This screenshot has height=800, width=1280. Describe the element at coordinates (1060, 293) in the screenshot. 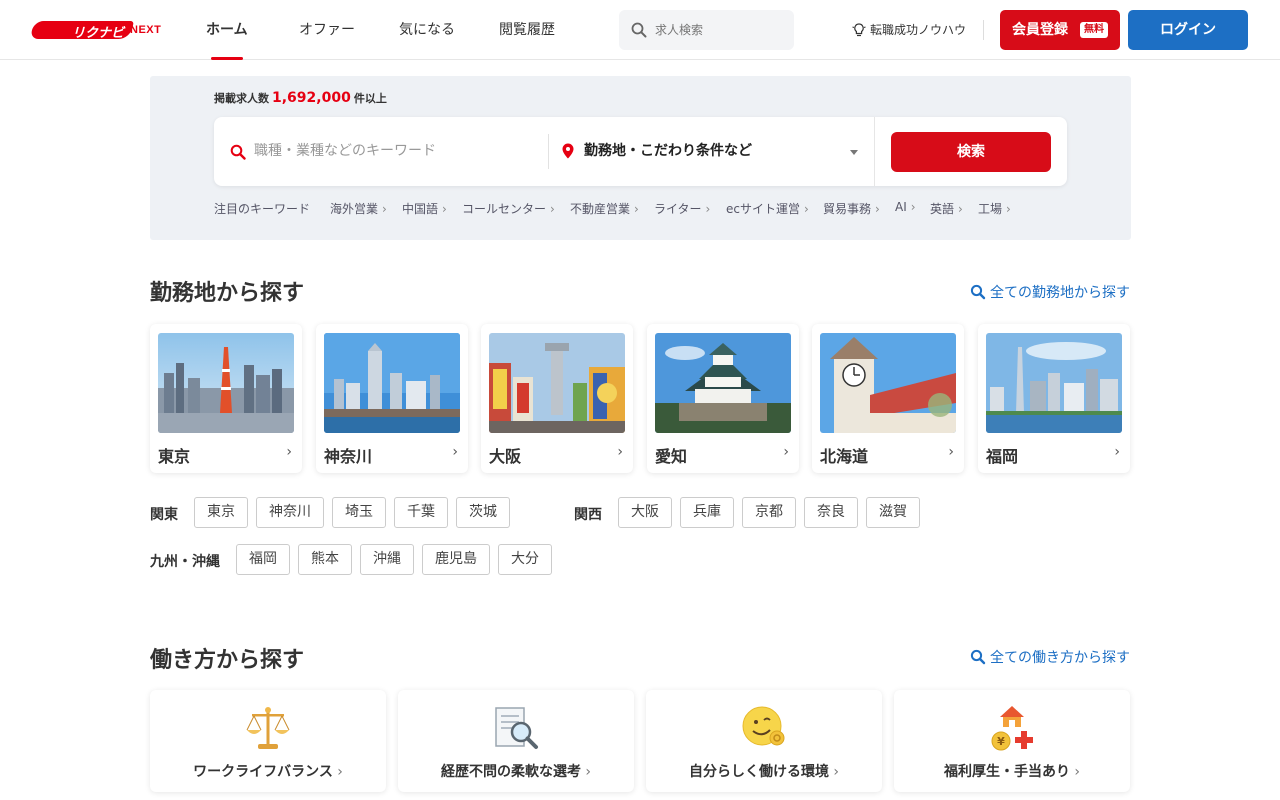

I see `all-locations-label: 全ての勤務地から探す` at that location.